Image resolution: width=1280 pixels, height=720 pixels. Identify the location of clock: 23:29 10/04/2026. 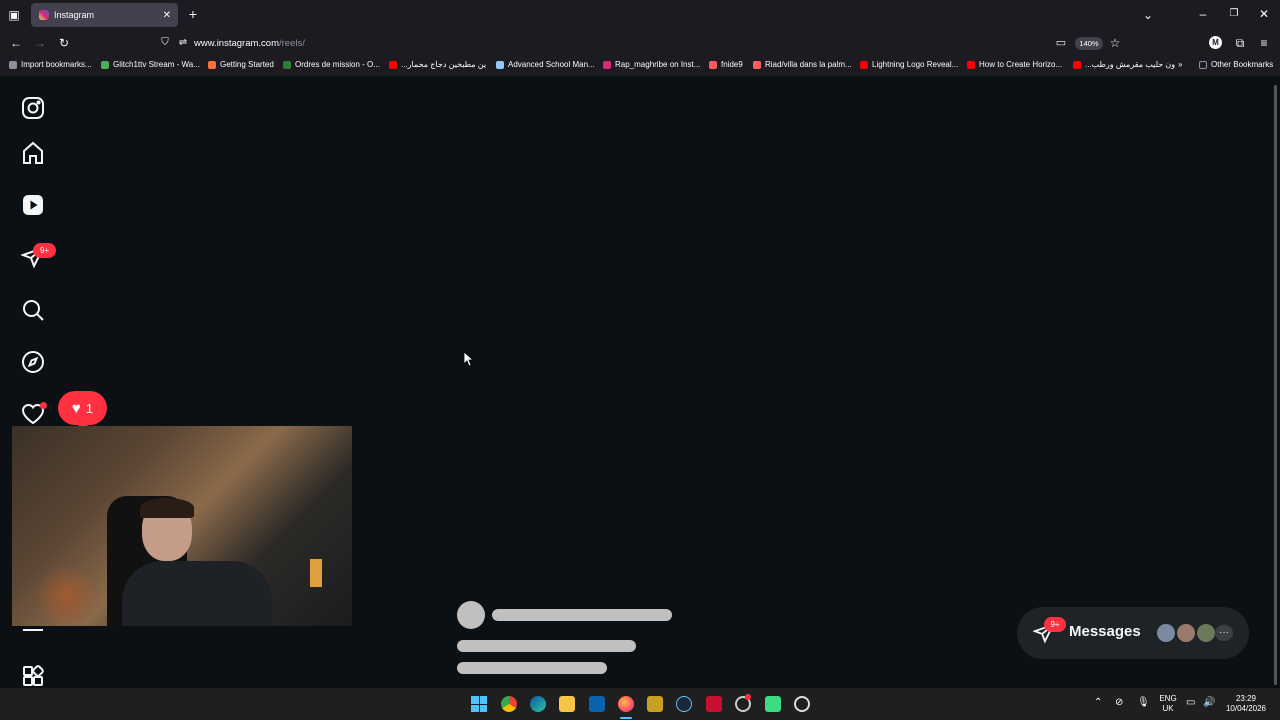
(1246, 704).